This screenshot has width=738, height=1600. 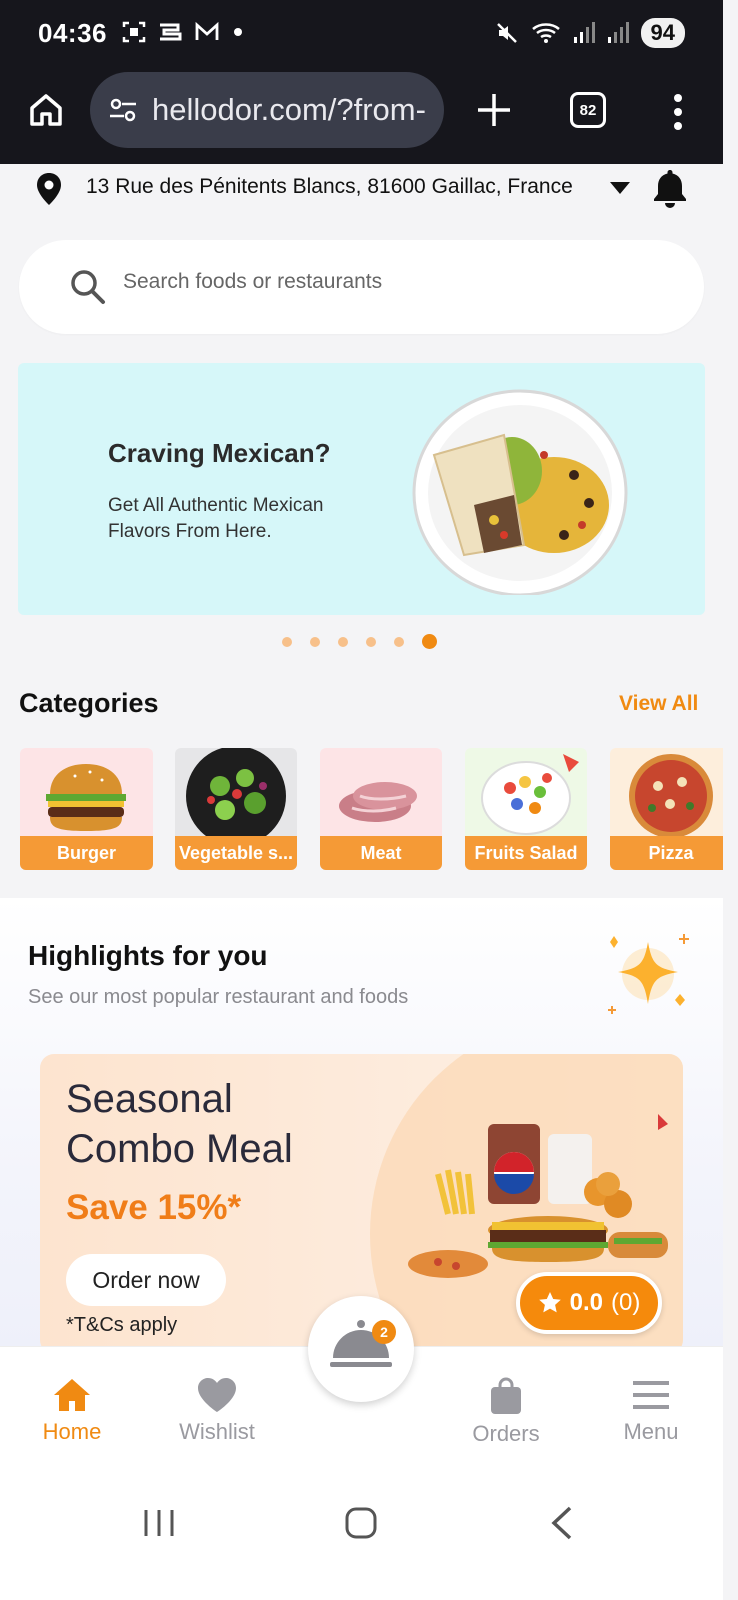 I want to click on status-system-icons: 94, so click(x=590, y=33).